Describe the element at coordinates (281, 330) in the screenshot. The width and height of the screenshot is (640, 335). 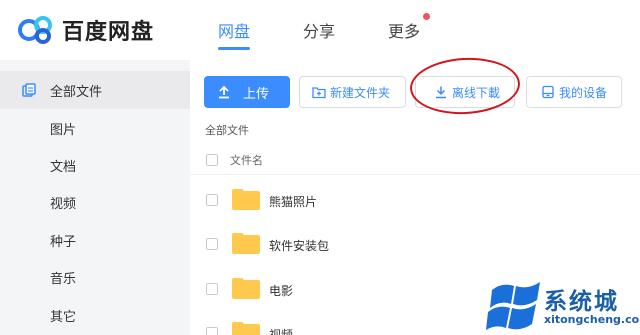
I see `file-name: 视频` at that location.